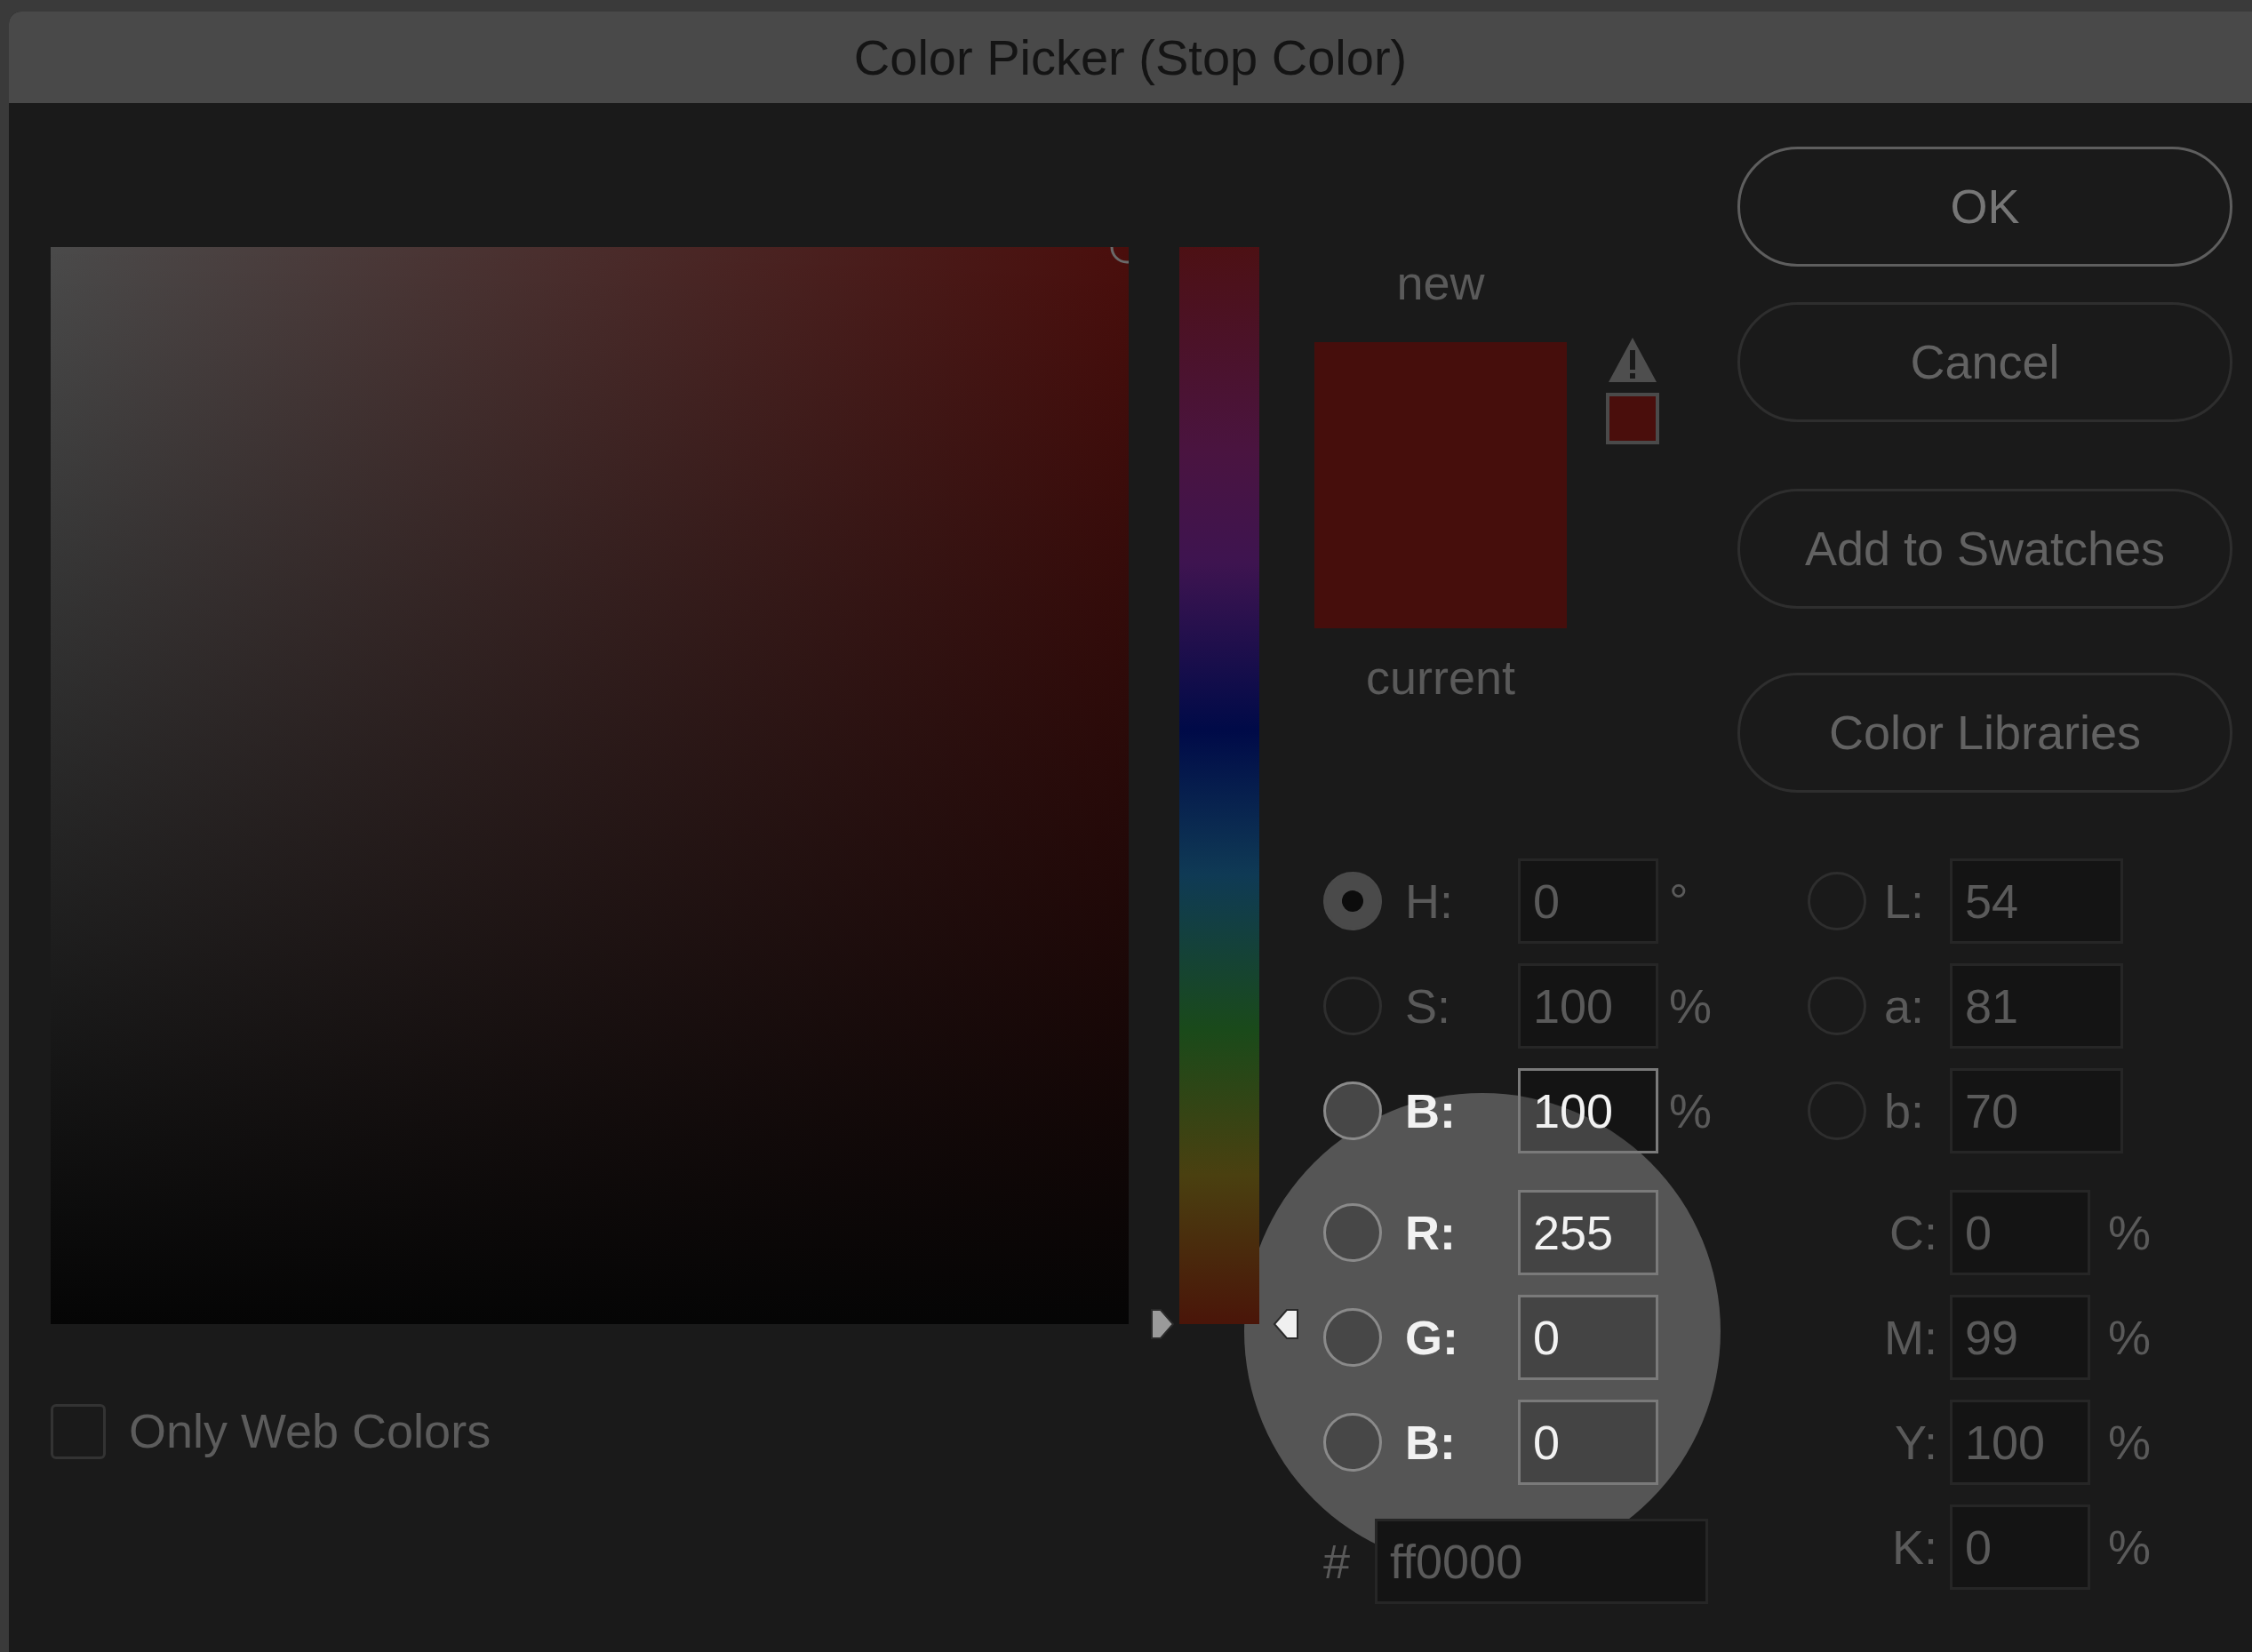 Image resolution: width=2252 pixels, height=1652 pixels. Describe the element at coordinates (1541, 1561) in the screenshot. I see `hex-field: ff0000` at that location.